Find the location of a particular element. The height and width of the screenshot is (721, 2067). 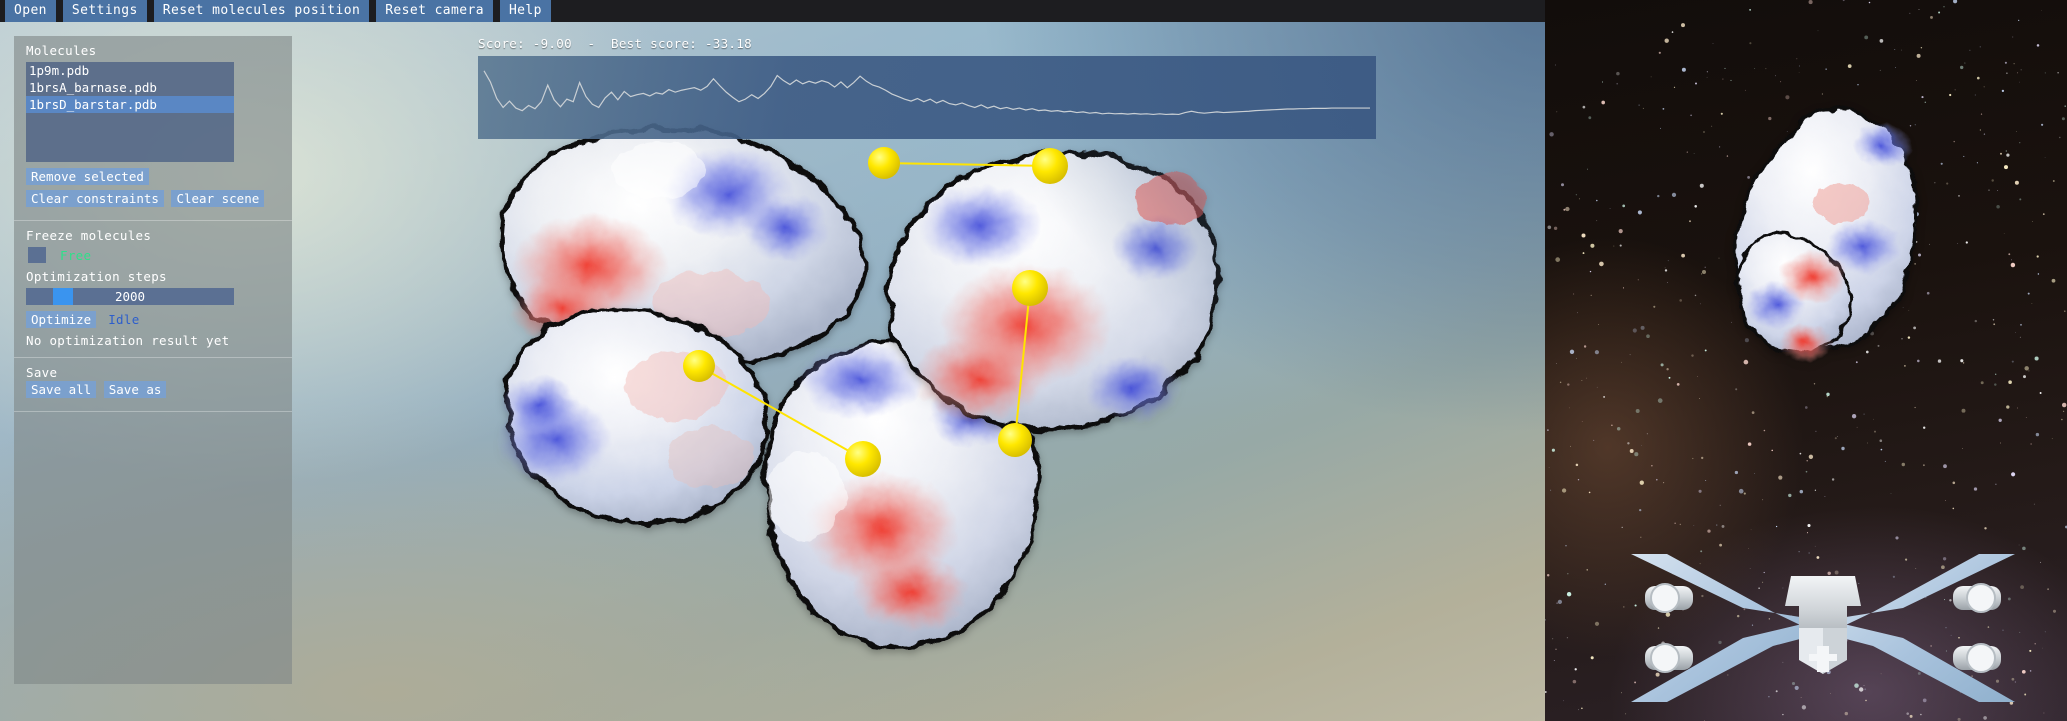

molecule-list-item: 1brsD_barstar.pdb is located at coordinates (130, 104).